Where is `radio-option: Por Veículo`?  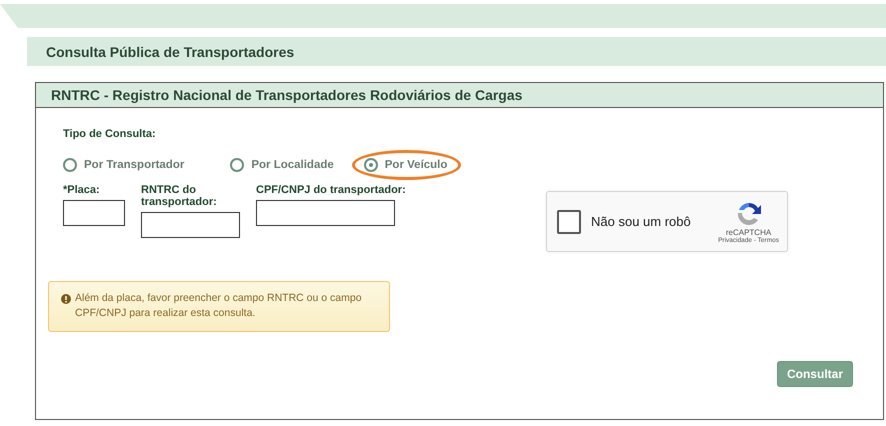
radio-option: Por Veículo is located at coordinates (406, 165).